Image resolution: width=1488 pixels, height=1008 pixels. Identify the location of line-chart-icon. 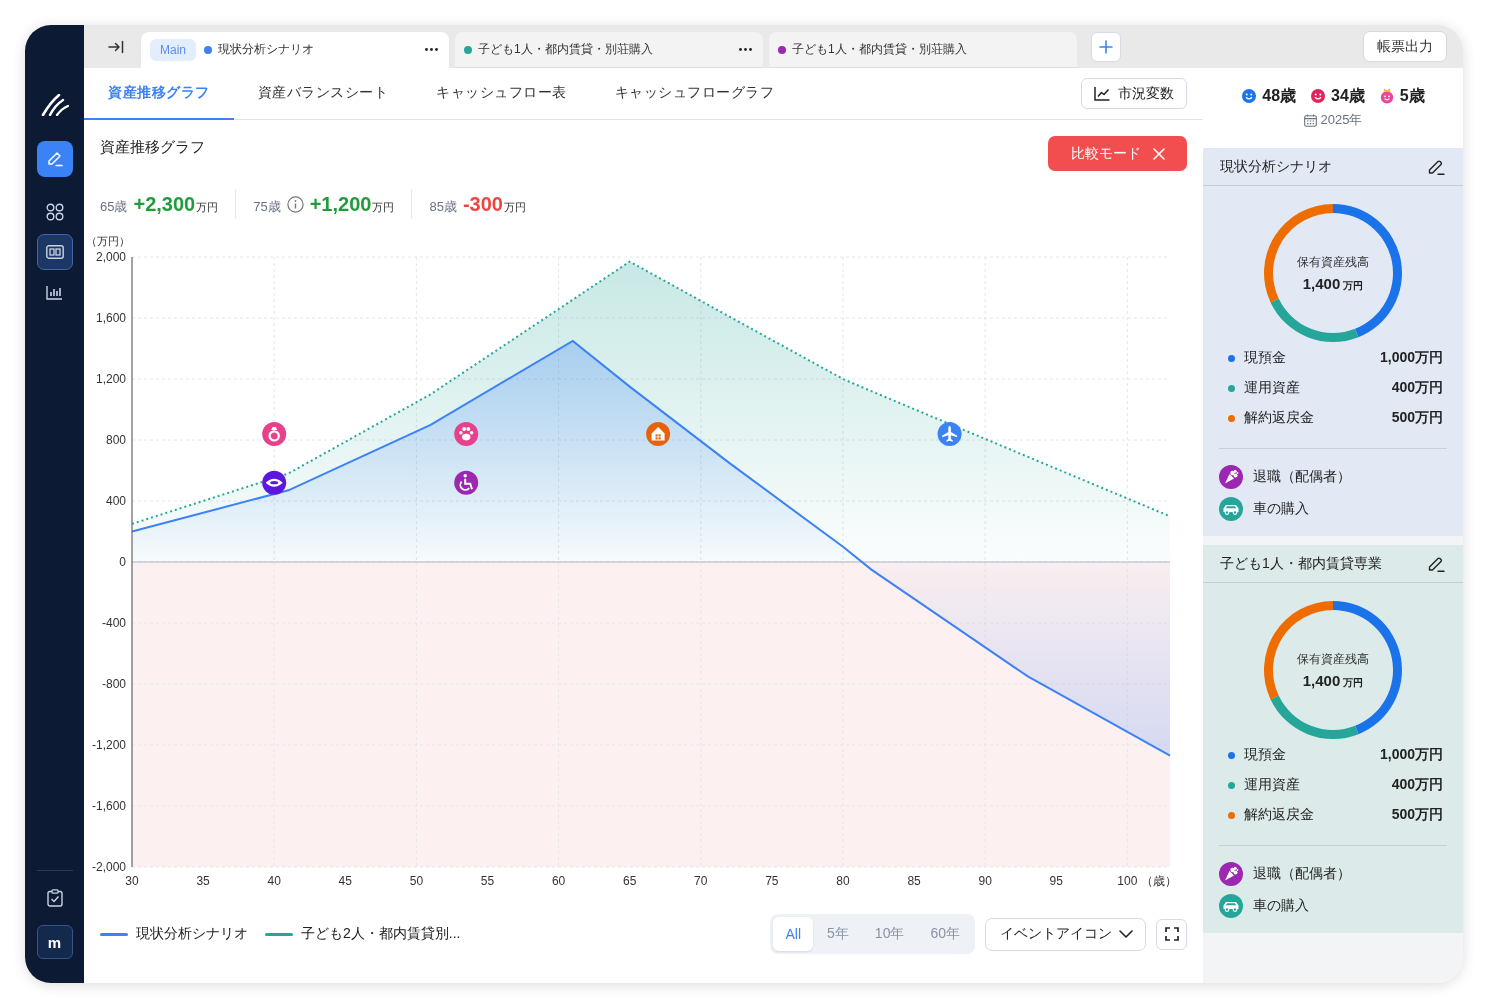
(1102, 93).